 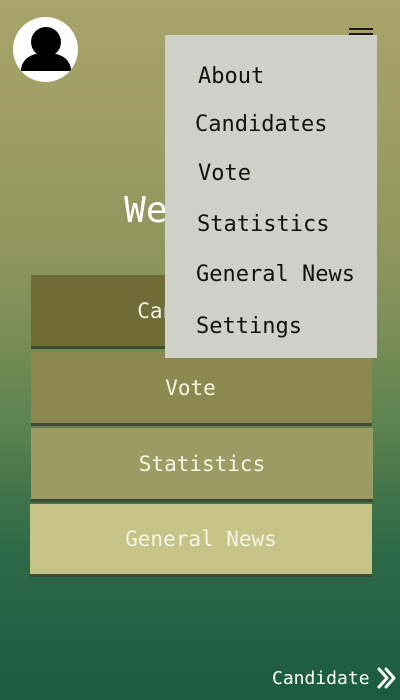 I want to click on general-news-button: General News, so click(x=201, y=540).